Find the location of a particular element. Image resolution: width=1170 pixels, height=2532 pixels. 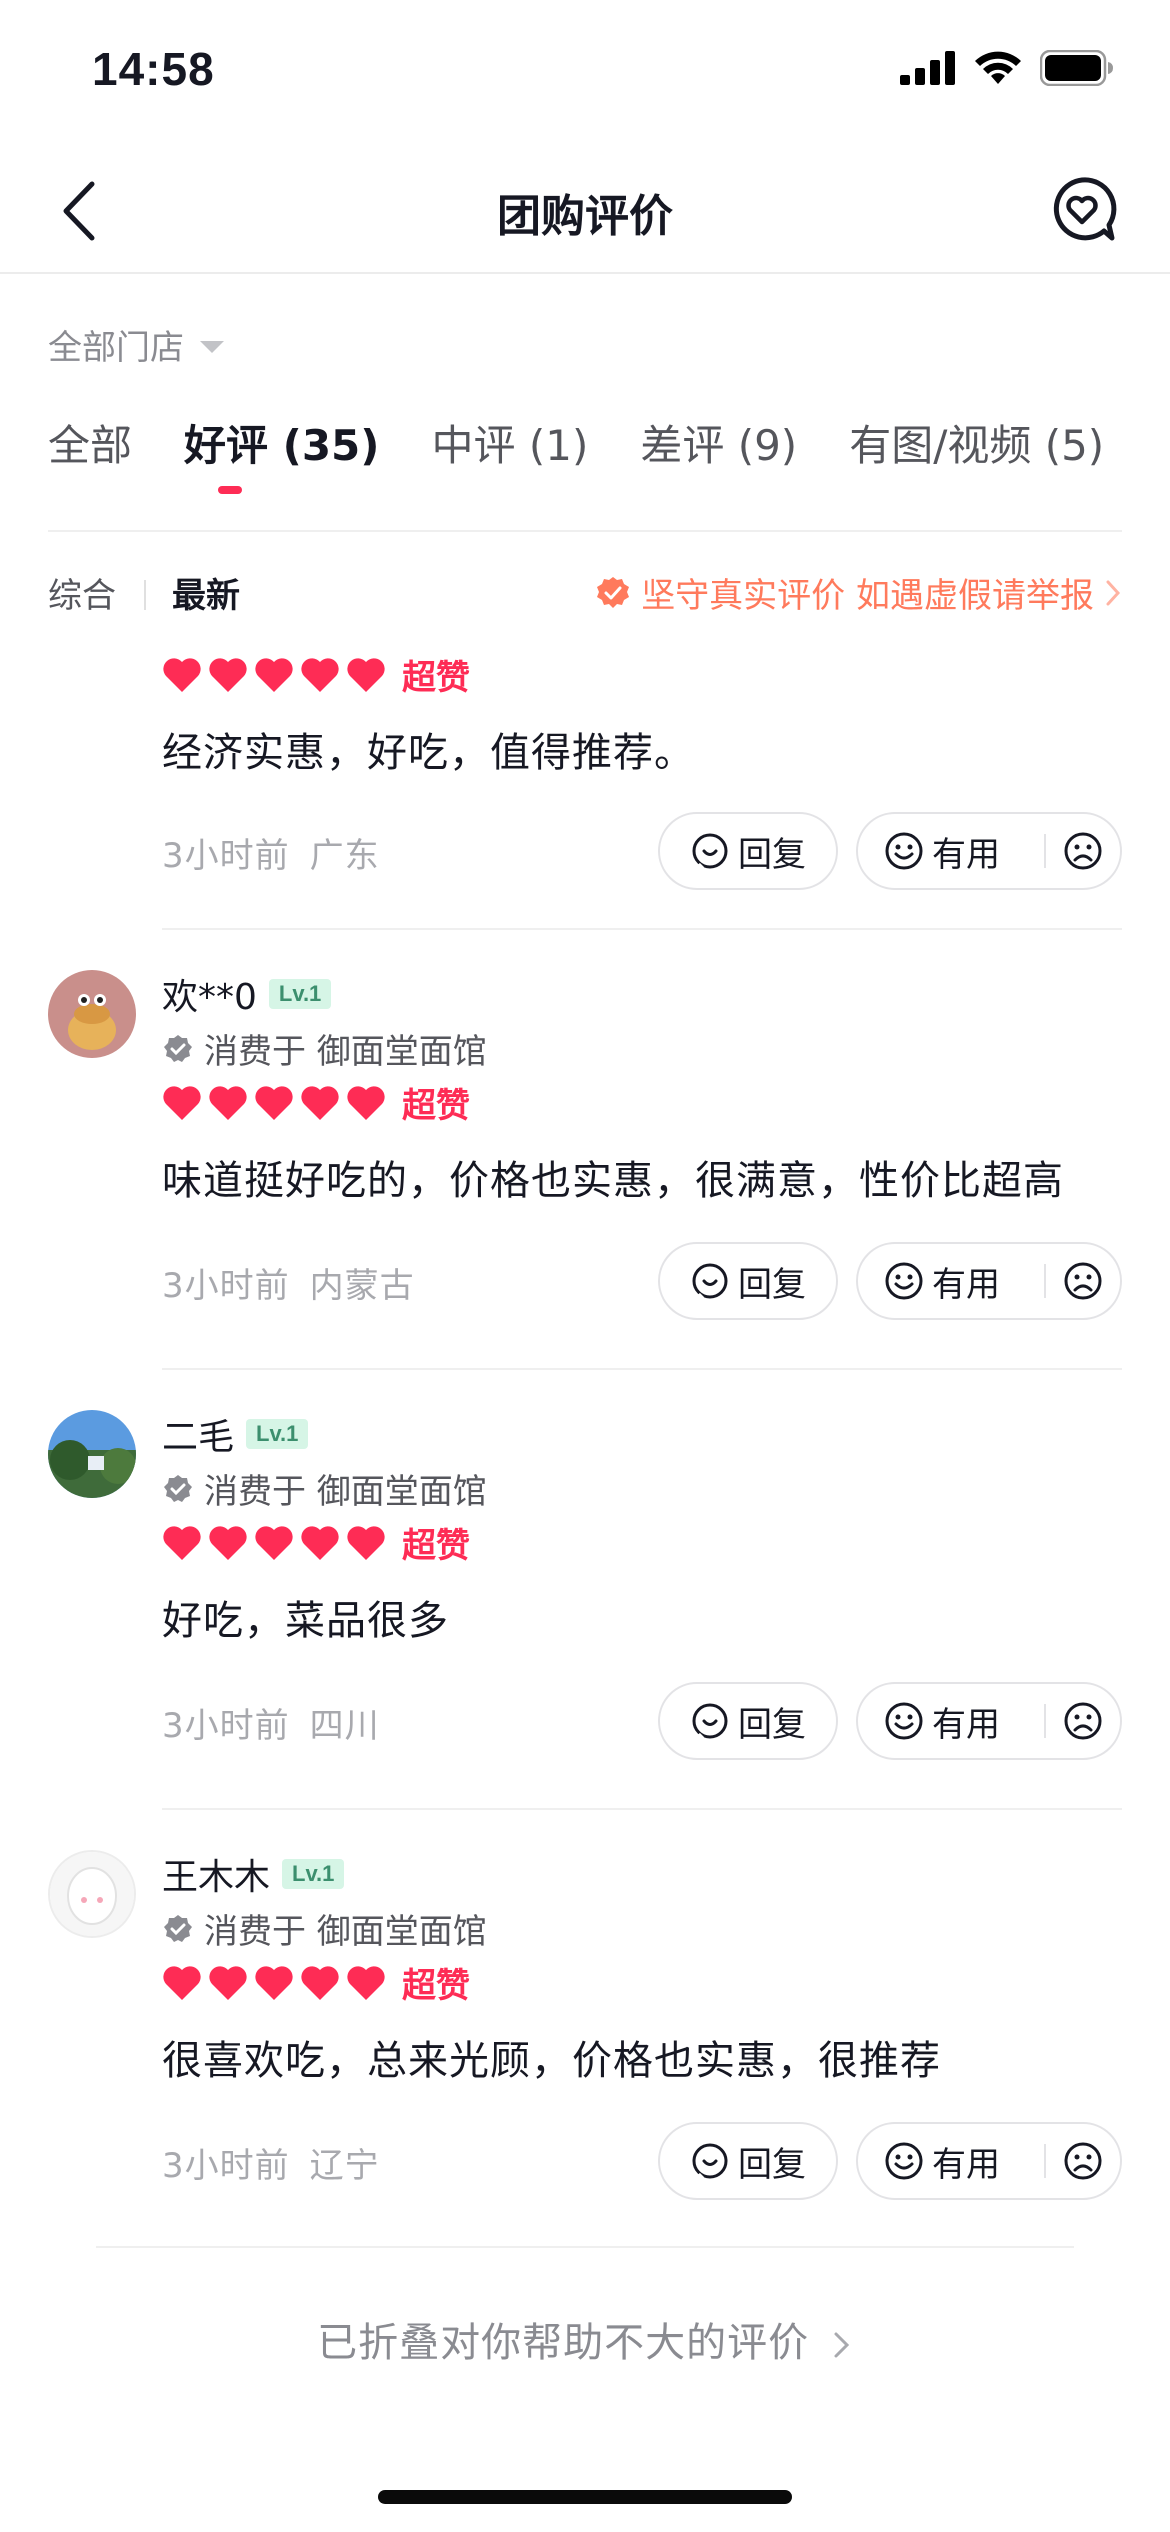

tab-media: 有图/视频 (5) is located at coordinates (976, 448).